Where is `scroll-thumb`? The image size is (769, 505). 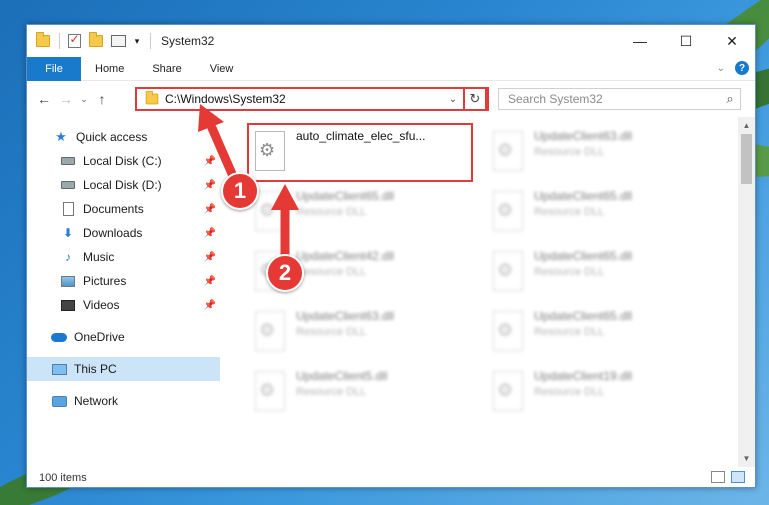 scroll-thumb is located at coordinates (746, 159).